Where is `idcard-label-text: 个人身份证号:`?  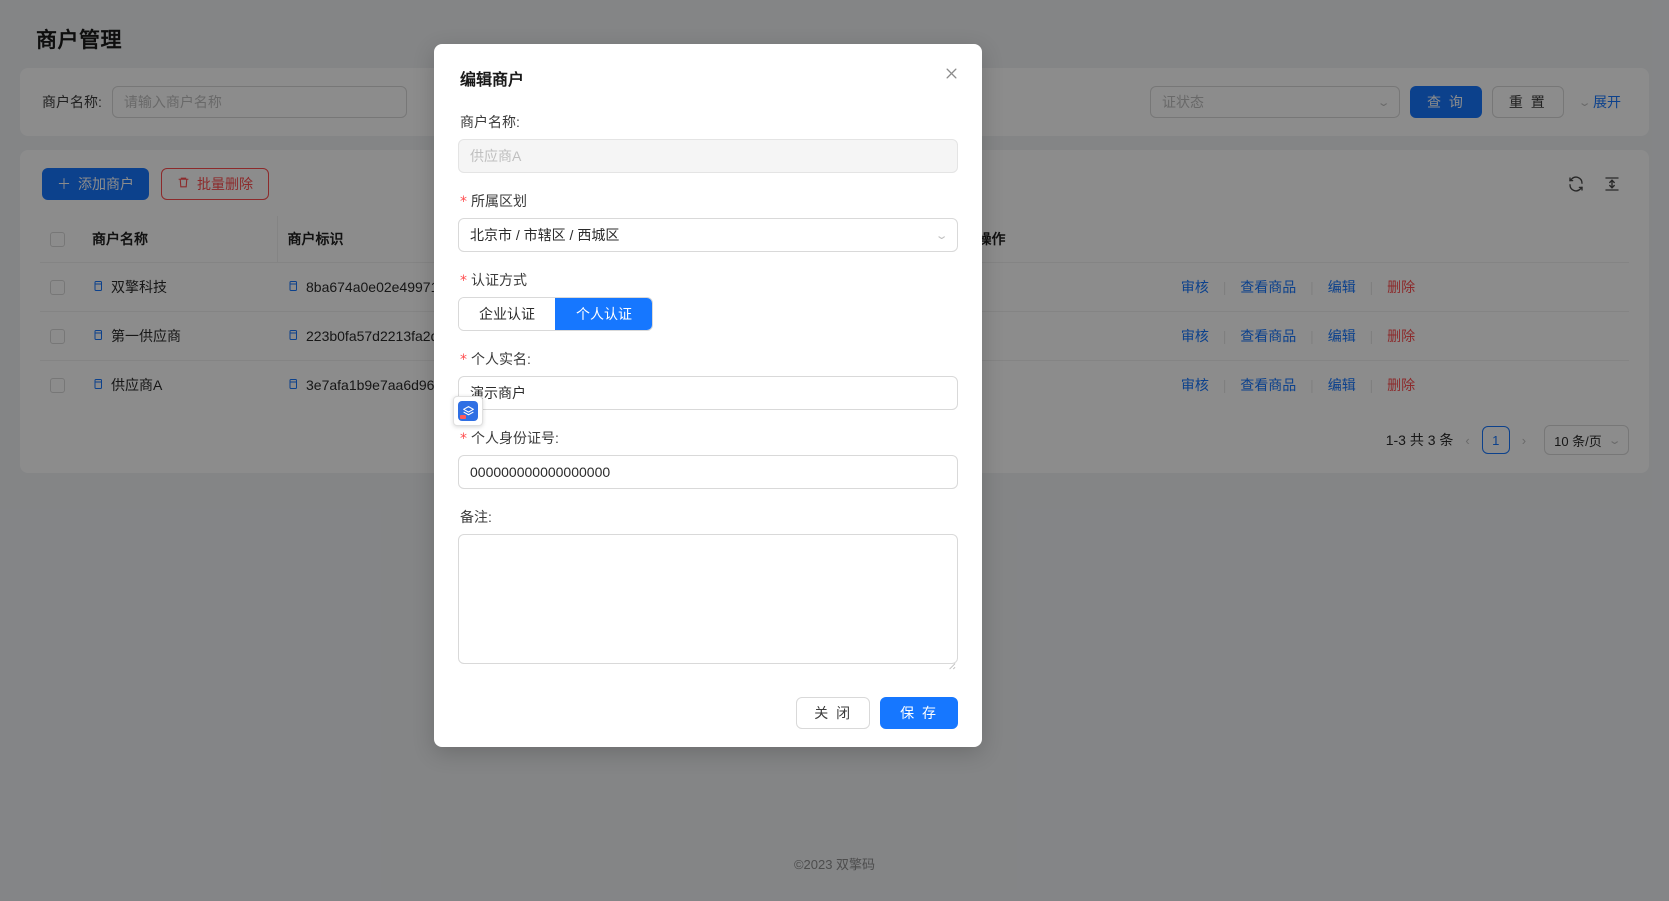 idcard-label-text: 个人身份证号: is located at coordinates (515, 438).